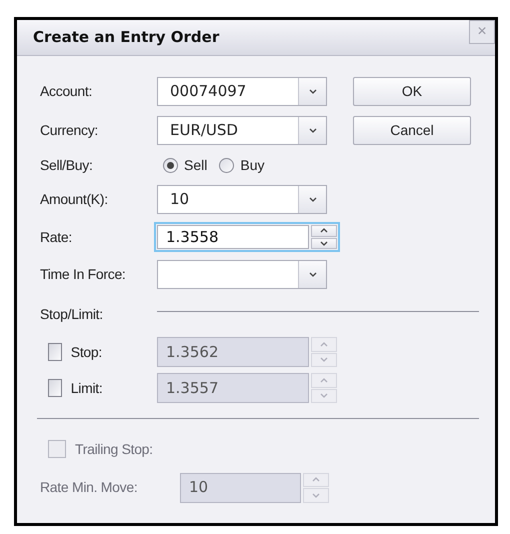 The width and height of the screenshot is (510, 534). Describe the element at coordinates (208, 91) in the screenshot. I see `dropdown-value: 00074097` at that location.